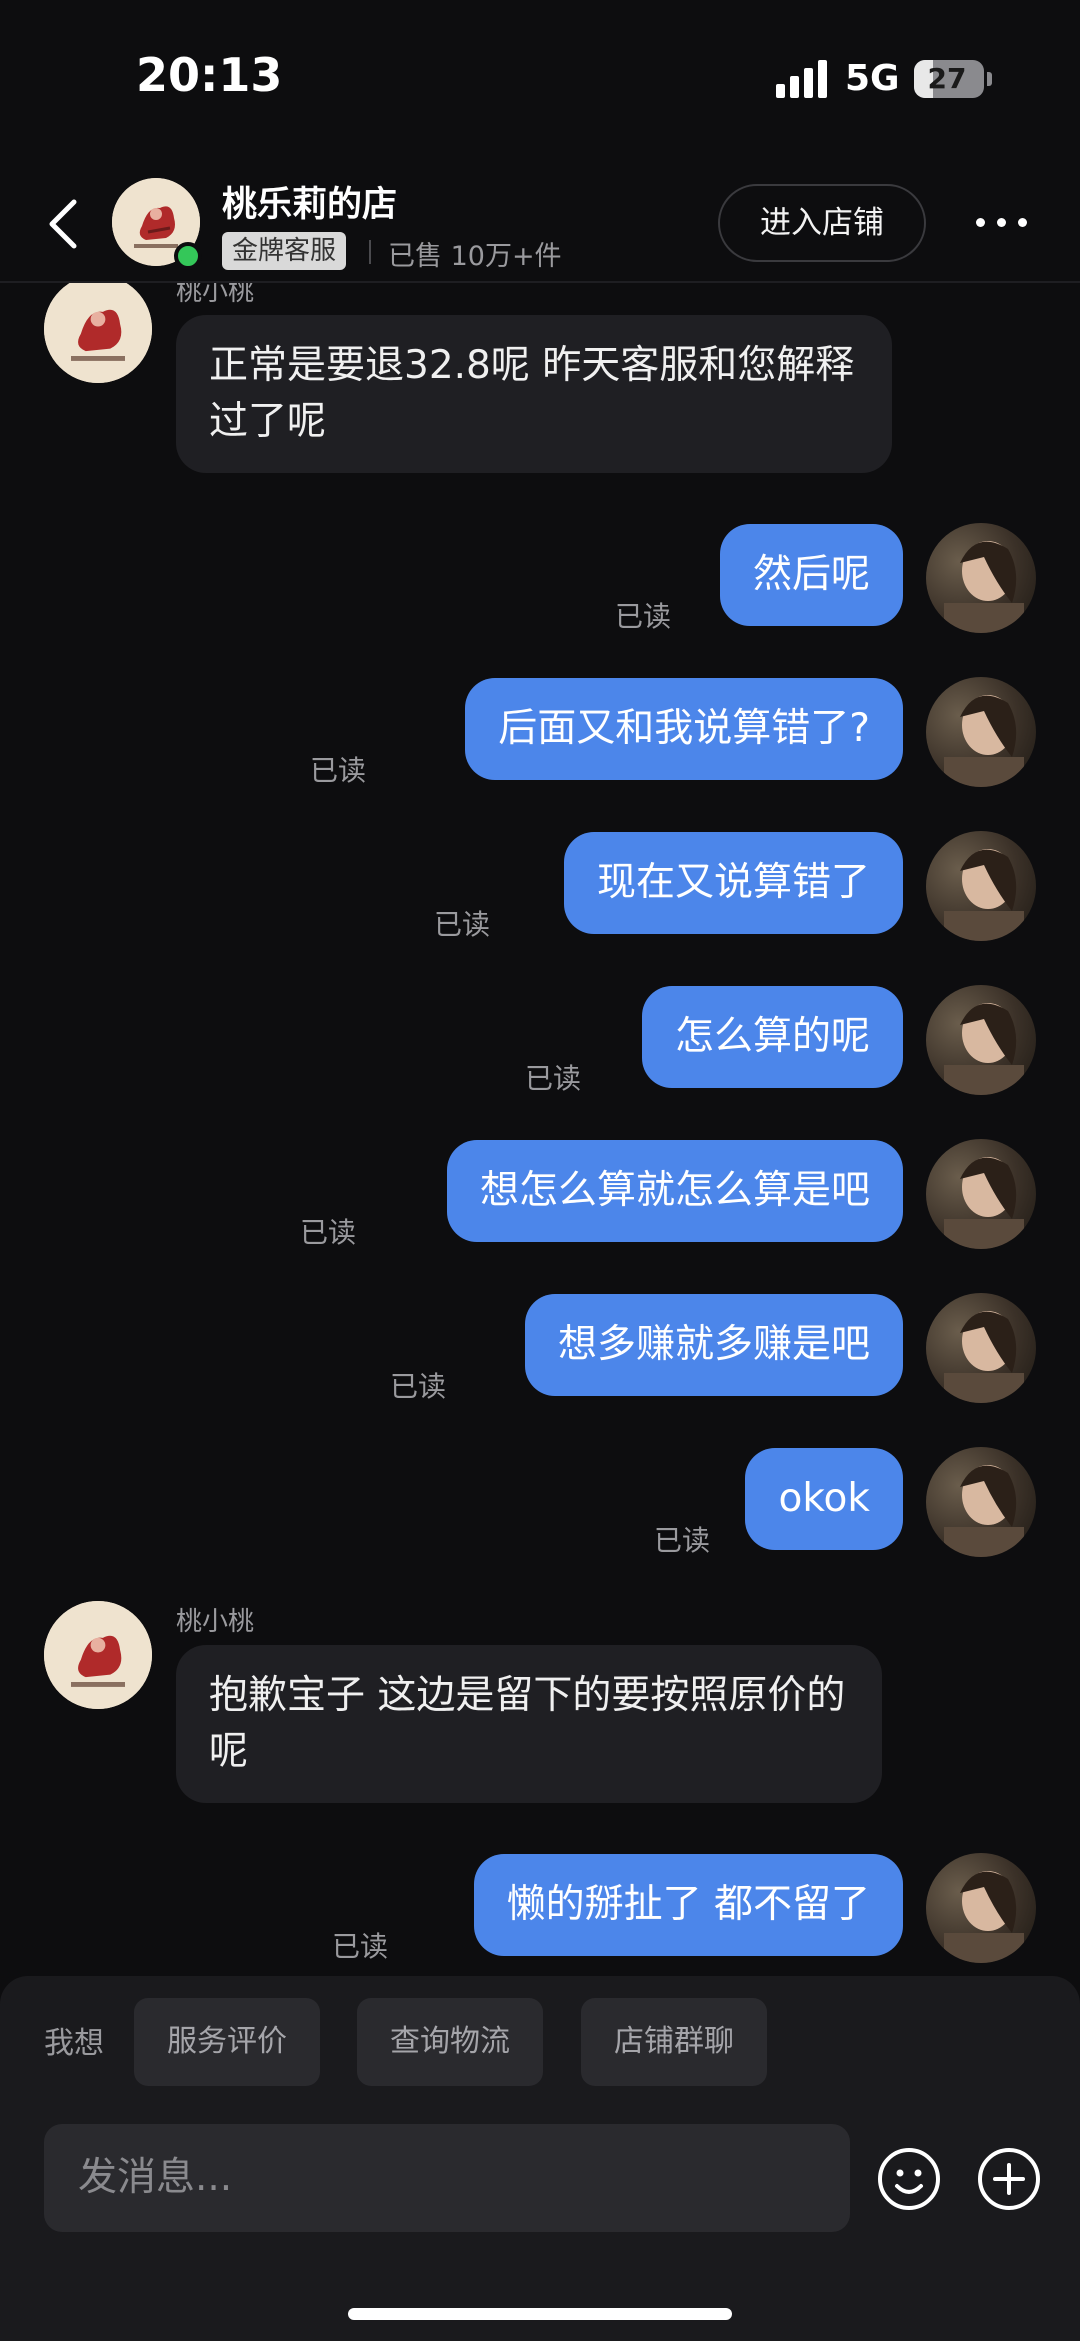  What do you see at coordinates (713, 1345) in the screenshot?
I see `message-bubble-user: 想多赚就多赚是吧` at bounding box center [713, 1345].